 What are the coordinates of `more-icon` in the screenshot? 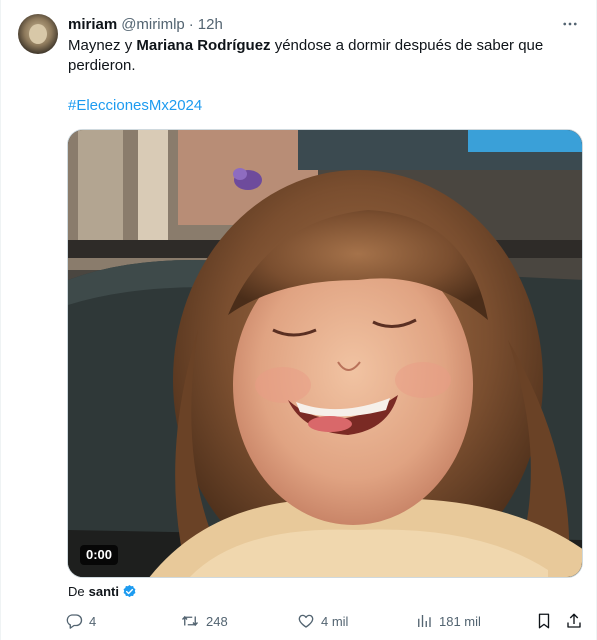 It's located at (570, 24).